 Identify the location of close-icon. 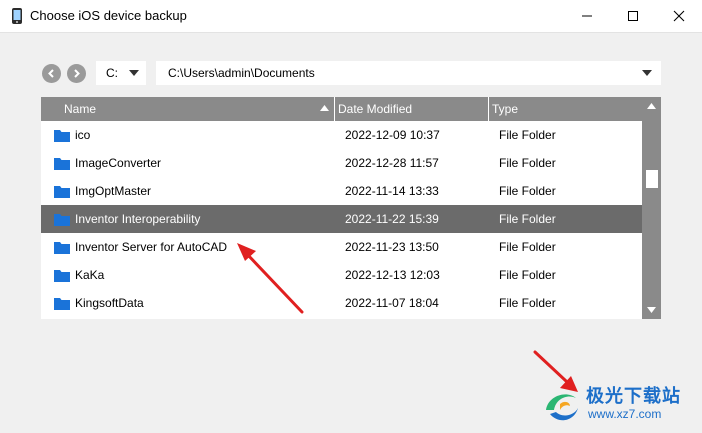
(679, 16).